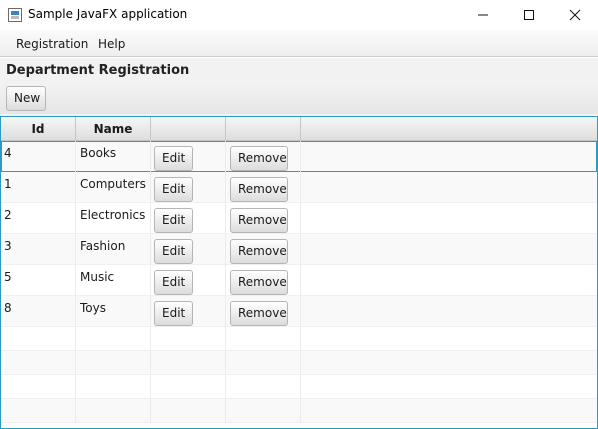  Describe the element at coordinates (263, 129) in the screenshot. I see `column-header-remove` at that location.